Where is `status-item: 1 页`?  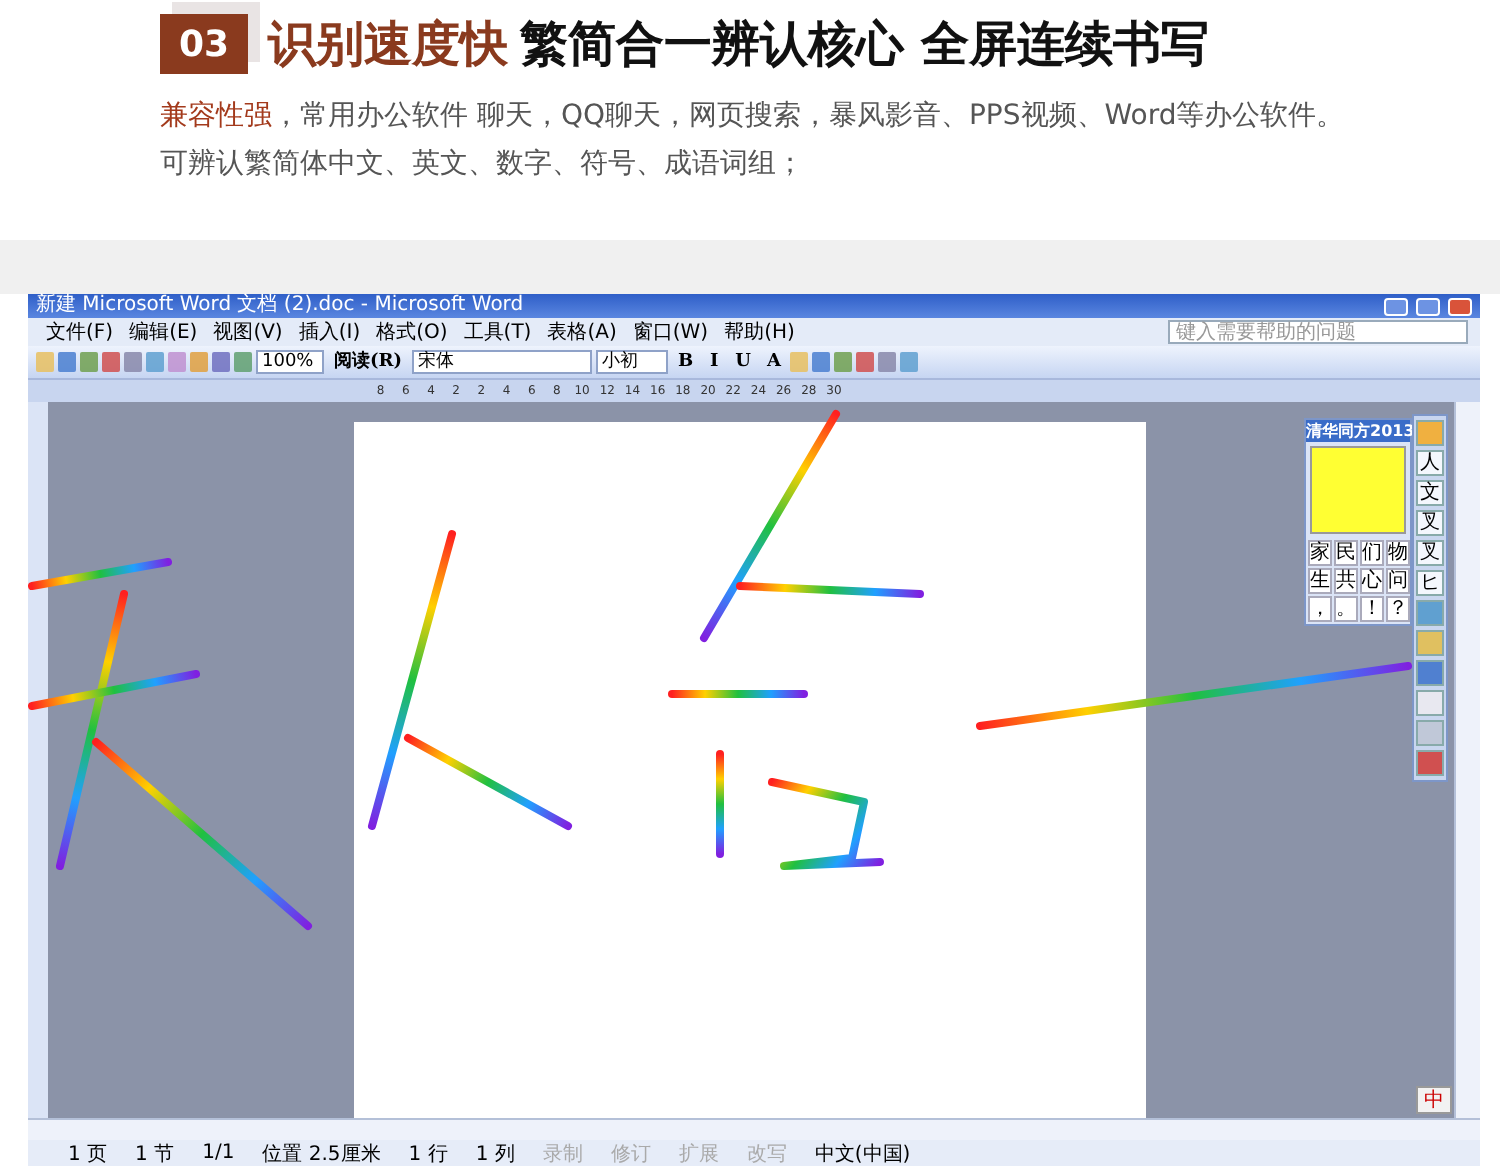
status-item: 1 页 is located at coordinates (88, 1153).